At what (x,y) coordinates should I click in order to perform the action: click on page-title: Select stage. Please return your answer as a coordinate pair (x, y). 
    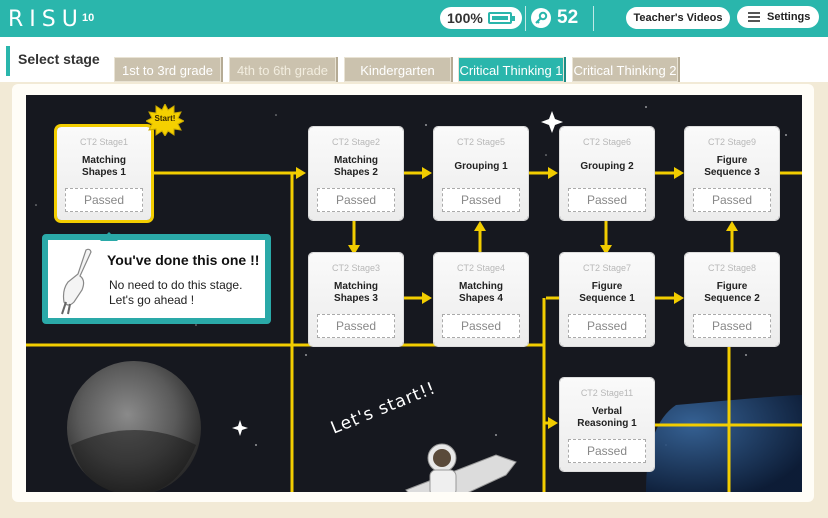
    Looking at the image, I should click on (59, 59).